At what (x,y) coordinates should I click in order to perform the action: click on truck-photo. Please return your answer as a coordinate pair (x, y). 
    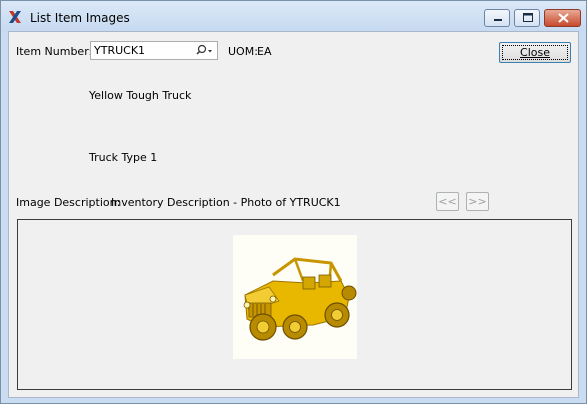
    Looking at the image, I should click on (295, 297).